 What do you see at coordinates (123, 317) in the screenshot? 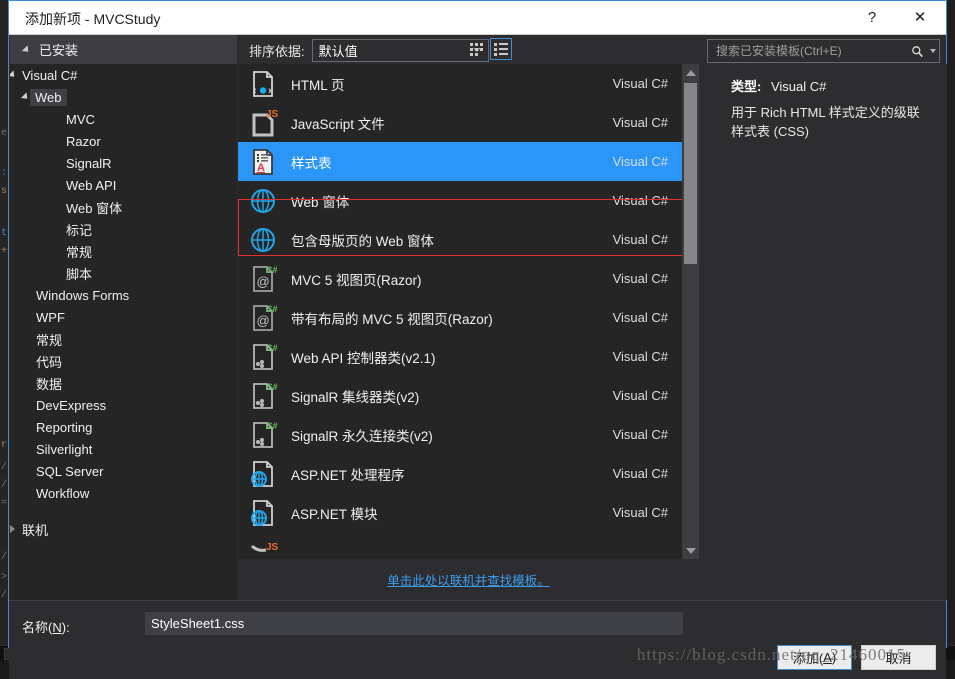
I see `tree-item-wpf: WPF` at bounding box center [123, 317].